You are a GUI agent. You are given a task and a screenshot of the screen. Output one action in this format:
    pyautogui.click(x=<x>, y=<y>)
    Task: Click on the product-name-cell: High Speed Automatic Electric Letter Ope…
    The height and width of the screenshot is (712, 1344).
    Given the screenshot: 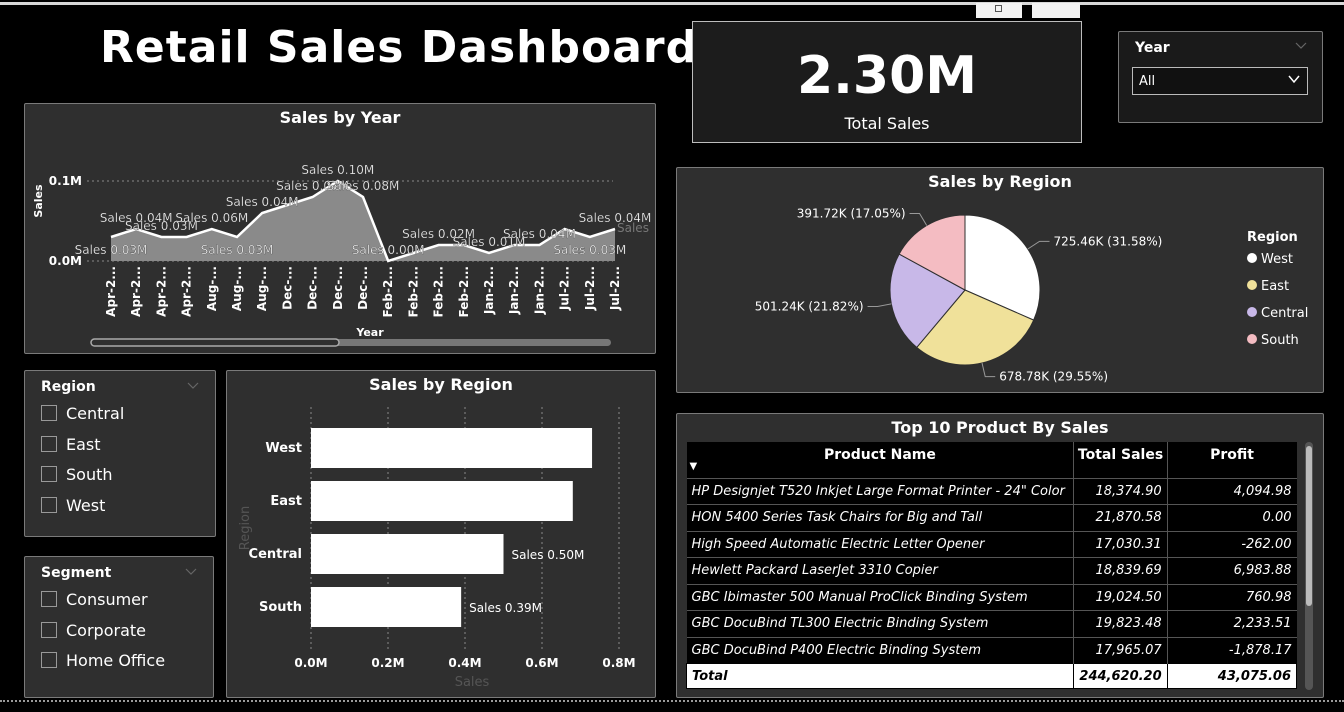 What is the action you would take?
    pyautogui.click(x=880, y=544)
    